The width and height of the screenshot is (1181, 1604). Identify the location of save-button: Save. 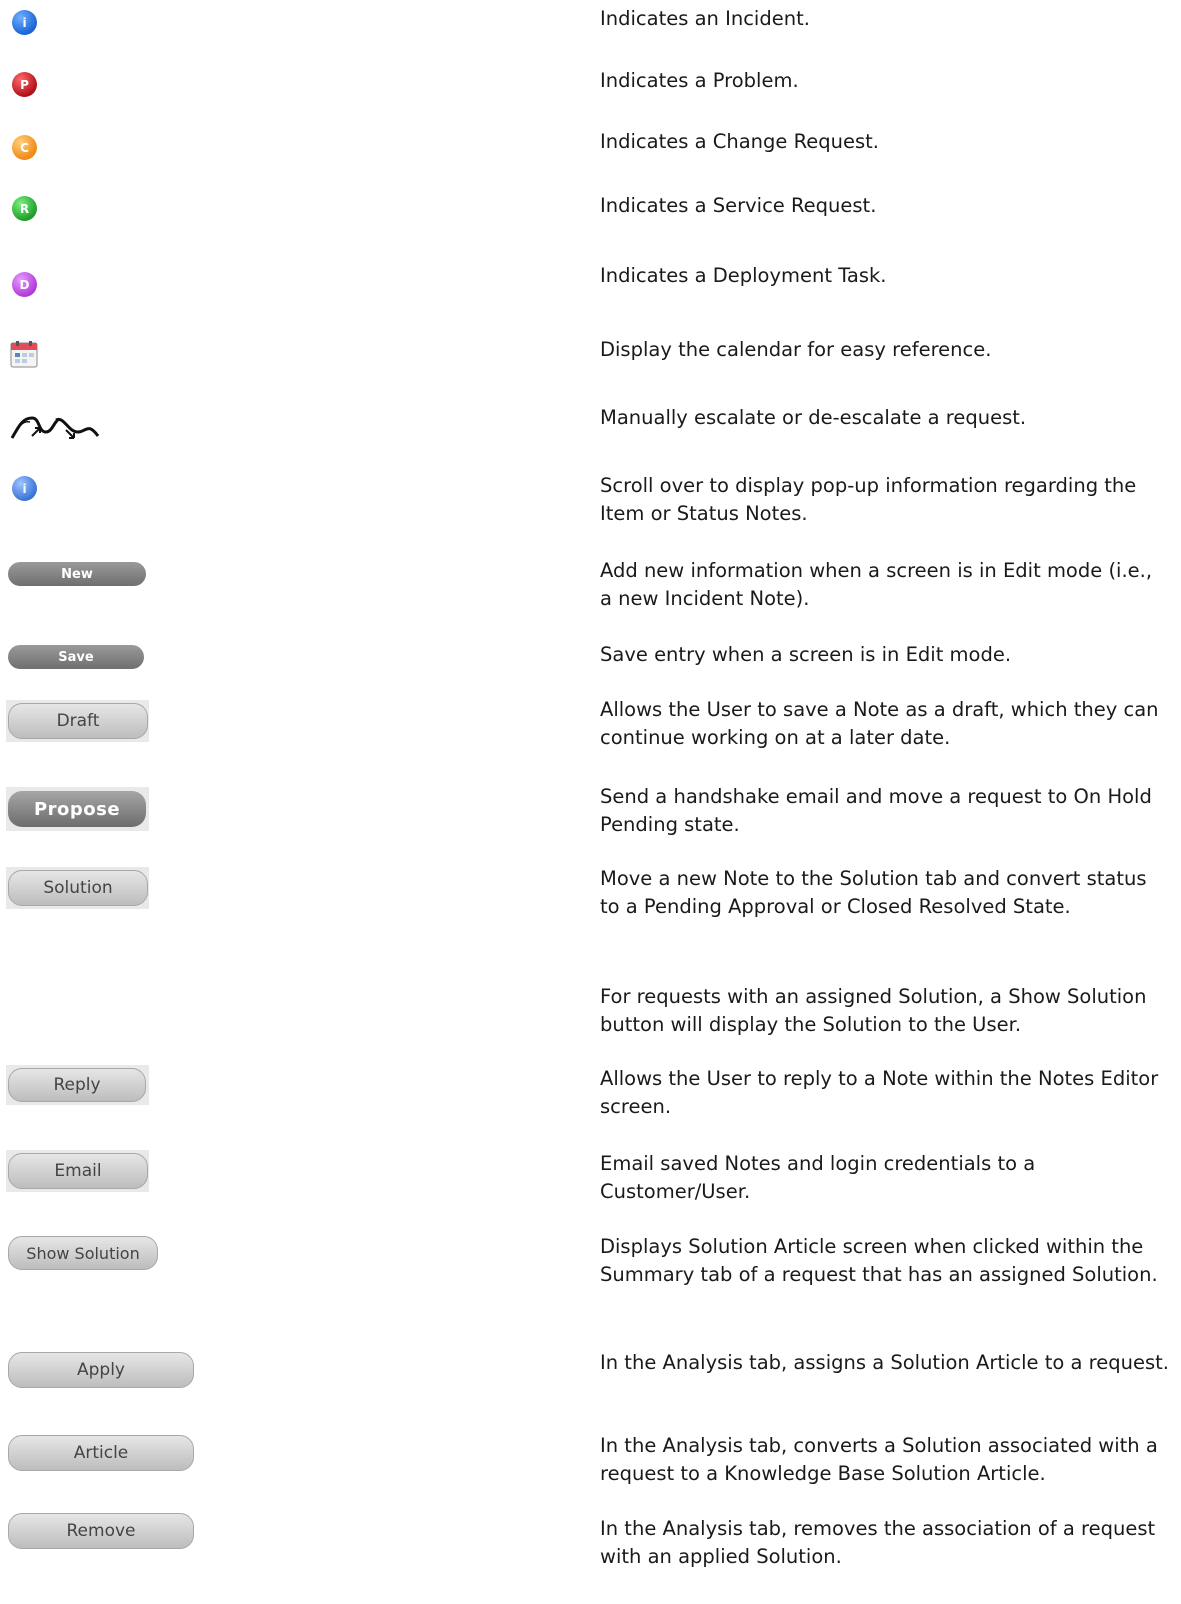
(76, 657).